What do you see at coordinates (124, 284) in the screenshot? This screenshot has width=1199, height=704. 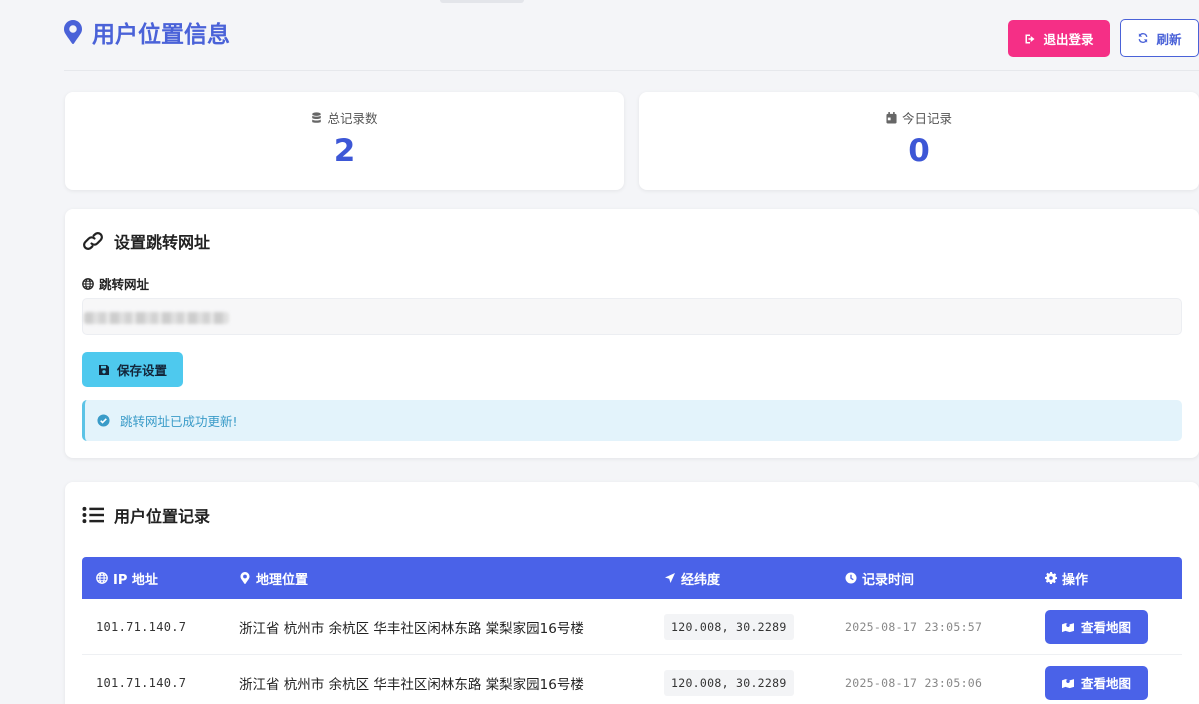 I see `redirect-url-label-text: 跳转网址` at bounding box center [124, 284].